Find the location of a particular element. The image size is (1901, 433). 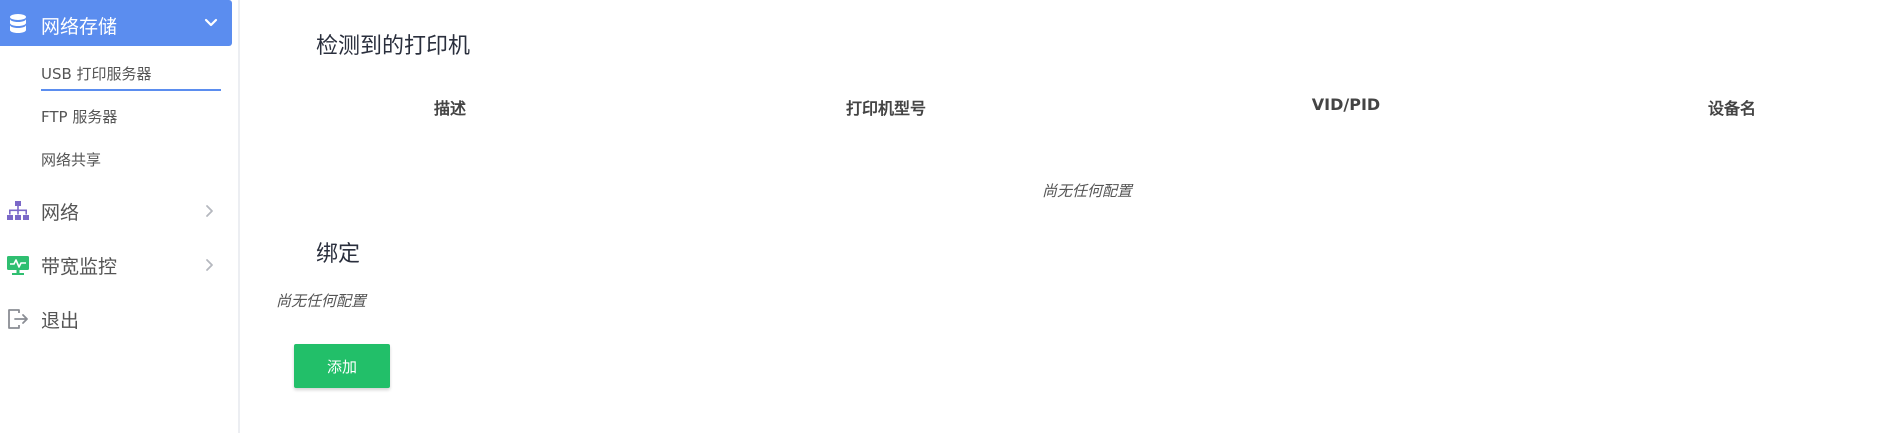

sidebar-item-bandwidth-monitor: 带宽监控 is located at coordinates (116, 264).